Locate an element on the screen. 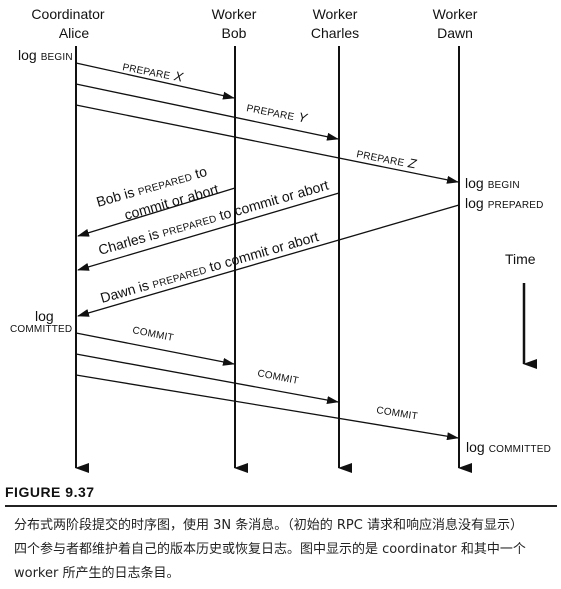 The image size is (561, 589). prepare-x-label: PREPARE X is located at coordinates (153, 71).